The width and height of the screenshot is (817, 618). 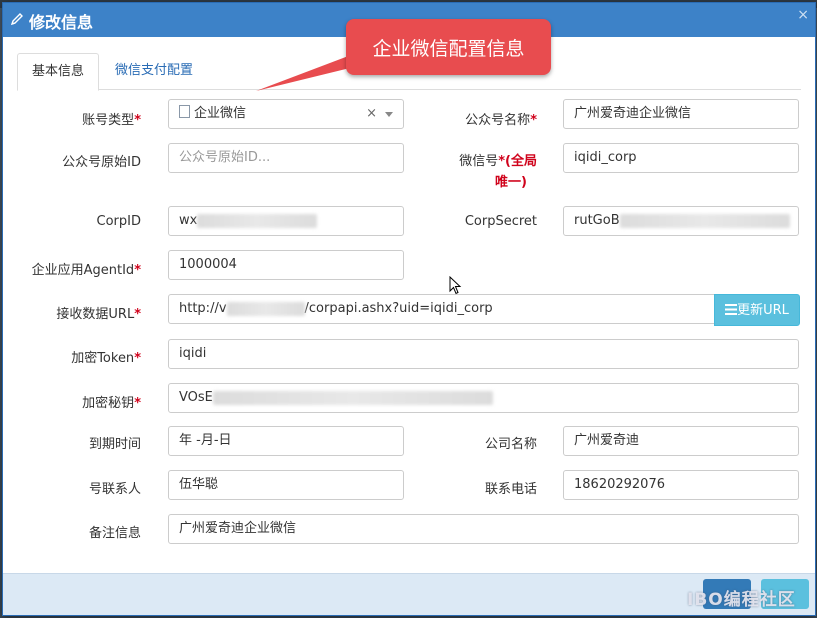 What do you see at coordinates (483, 354) in the screenshot?
I see `token-input: iqidi` at bounding box center [483, 354].